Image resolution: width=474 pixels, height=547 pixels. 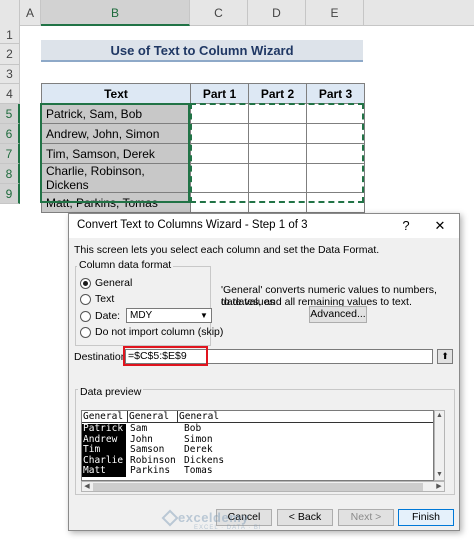 What do you see at coordinates (305, 517) in the screenshot?
I see `back-button: < Back` at bounding box center [305, 517].